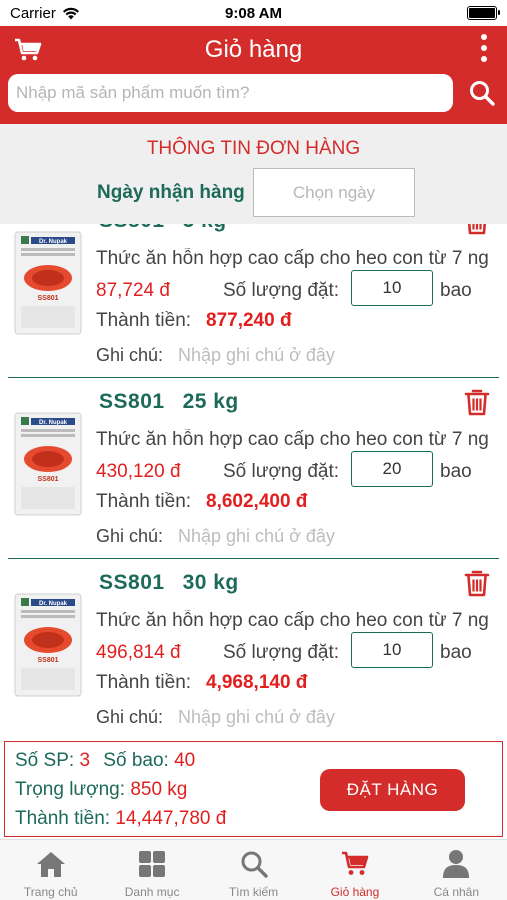  I want to click on tab-label: Danh mục, so click(152, 892).